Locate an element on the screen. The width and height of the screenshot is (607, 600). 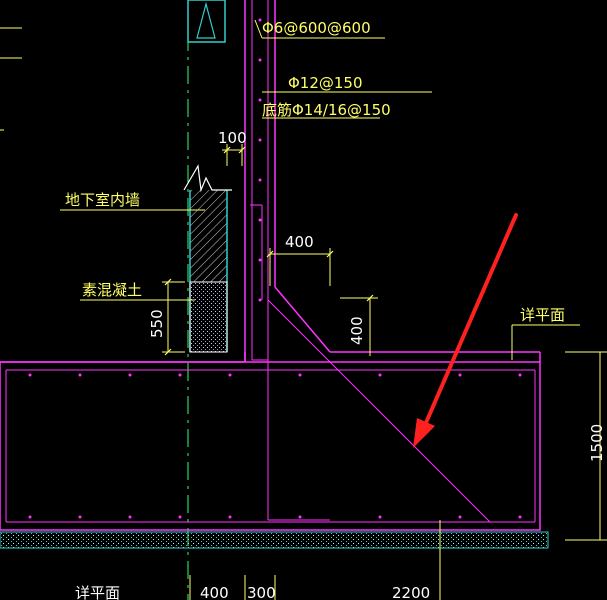
rebar-mid-label: Φ12@150 is located at coordinates (325, 83).